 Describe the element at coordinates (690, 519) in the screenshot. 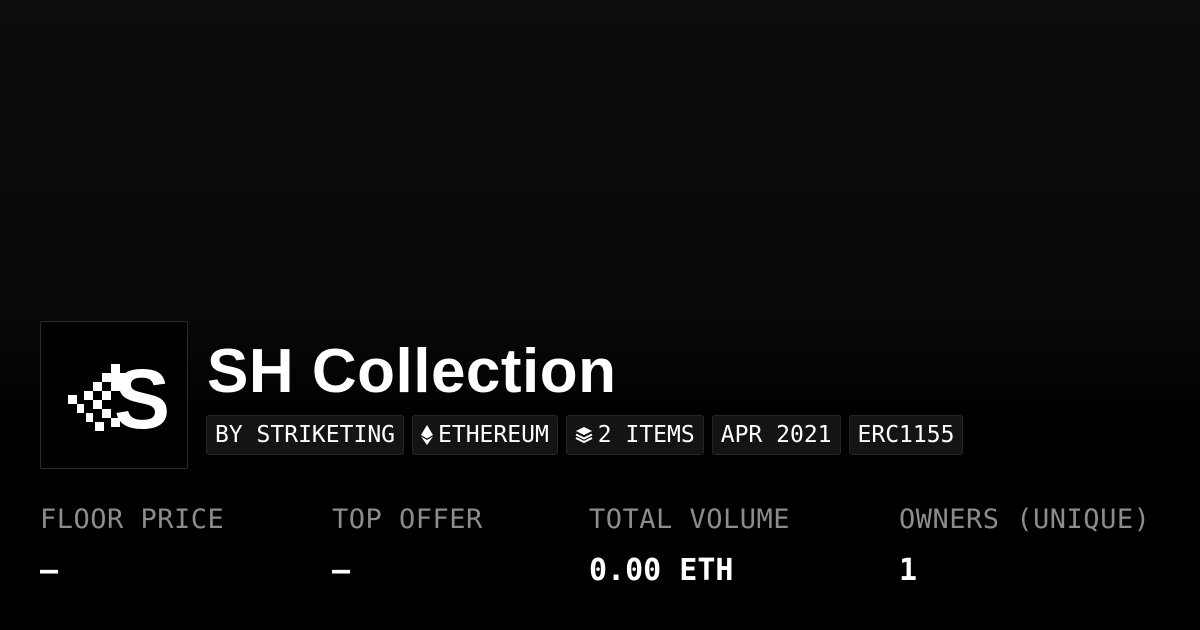

I see `total-volume-label: TOTAL VOLUME` at that location.